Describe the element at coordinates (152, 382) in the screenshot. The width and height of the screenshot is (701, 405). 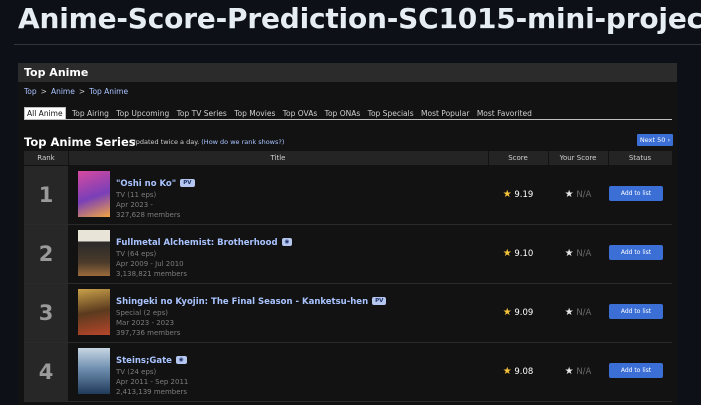
I see `anime-dates: Apr 2011 - Sep 2011` at that location.